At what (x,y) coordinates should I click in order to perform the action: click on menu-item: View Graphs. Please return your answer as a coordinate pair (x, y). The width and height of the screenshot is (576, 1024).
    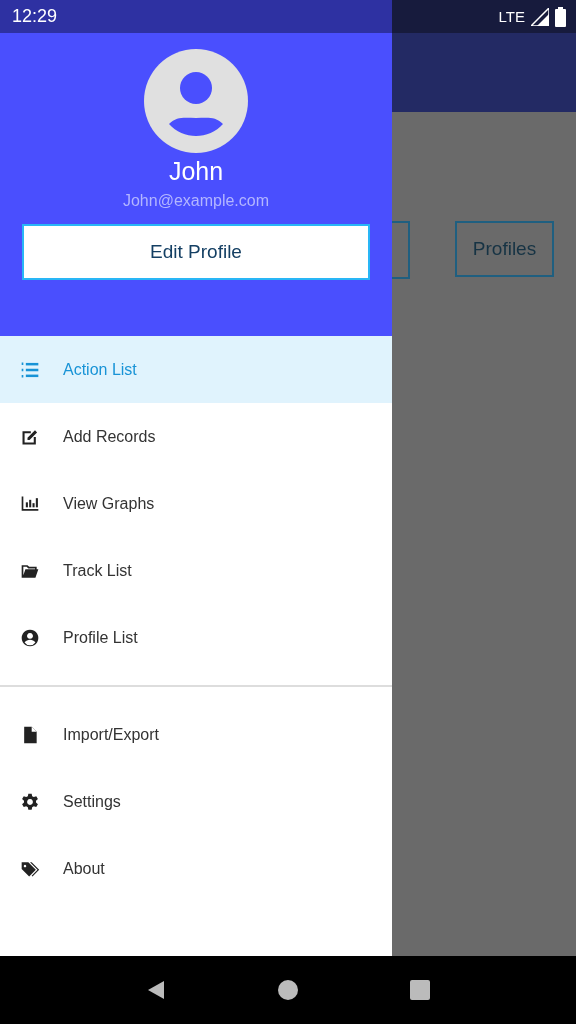
    Looking at the image, I should click on (196, 503).